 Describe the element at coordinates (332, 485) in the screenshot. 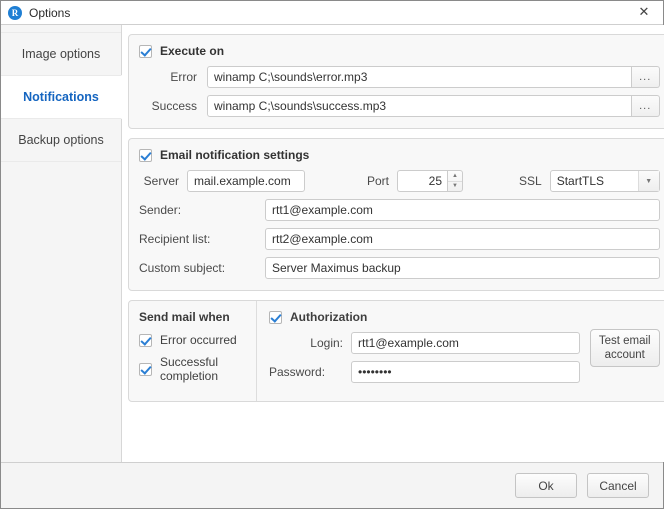

I see `dialog-footer: Ok Cancel` at that location.